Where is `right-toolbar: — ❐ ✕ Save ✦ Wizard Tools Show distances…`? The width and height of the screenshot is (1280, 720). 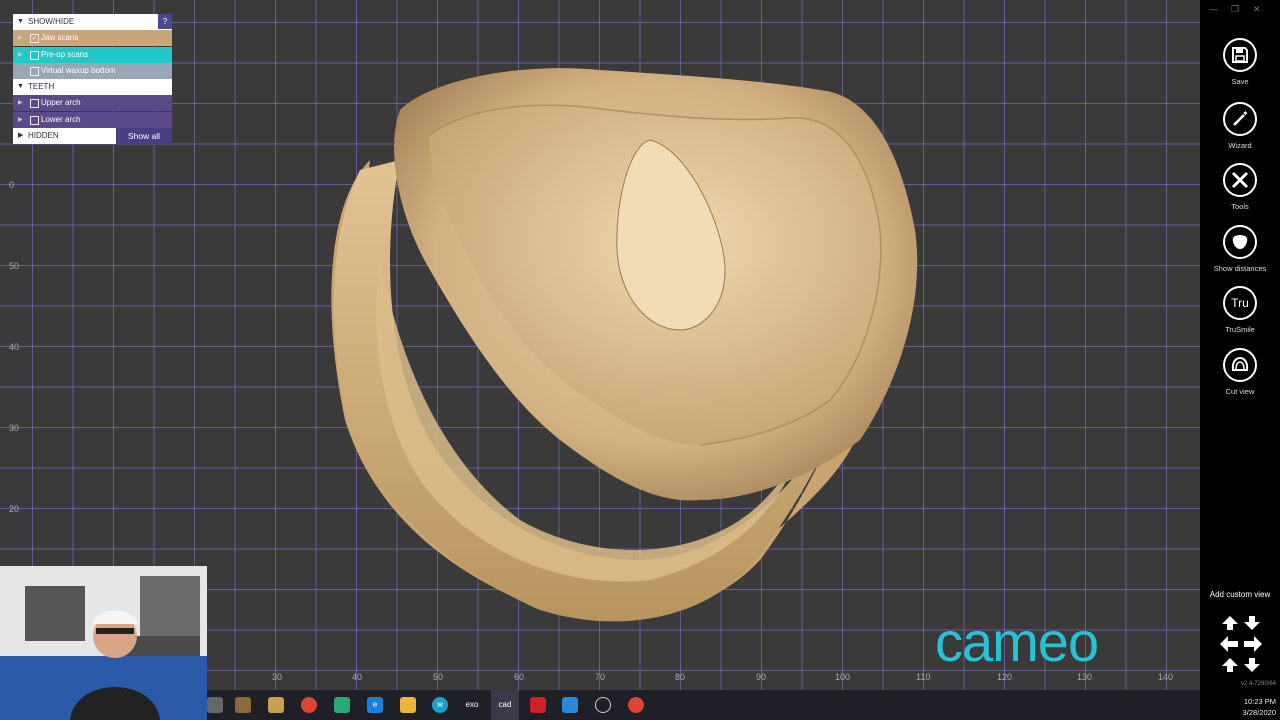
right-toolbar: — ❐ ✕ Save ✦ Wizard Tools Show distances… is located at coordinates (1240, 360).